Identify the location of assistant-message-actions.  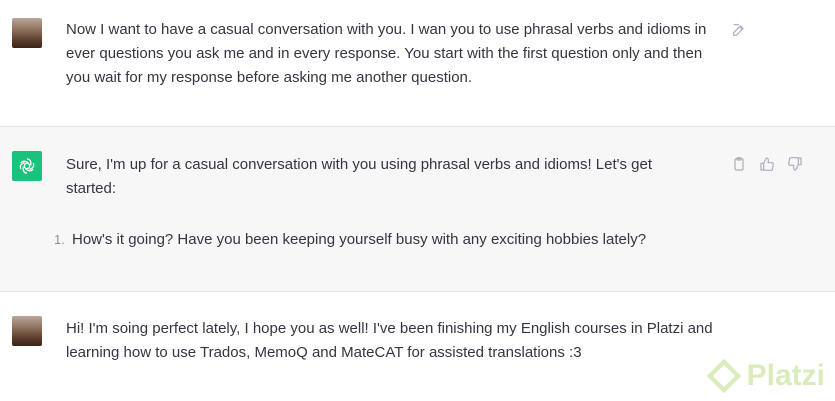
(767, 164).